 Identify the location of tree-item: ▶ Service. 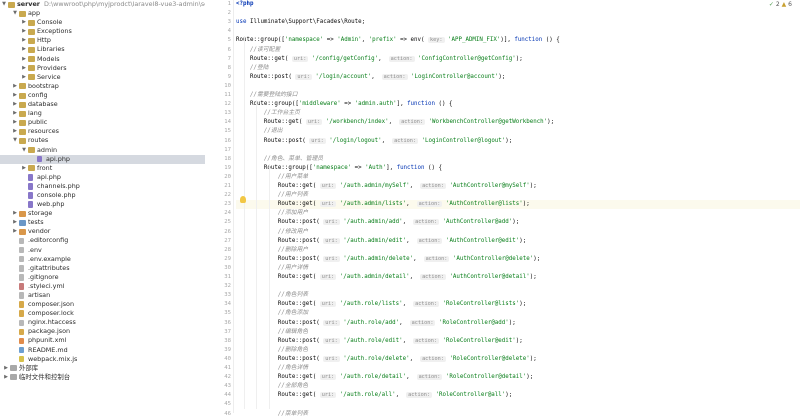
(102, 77).